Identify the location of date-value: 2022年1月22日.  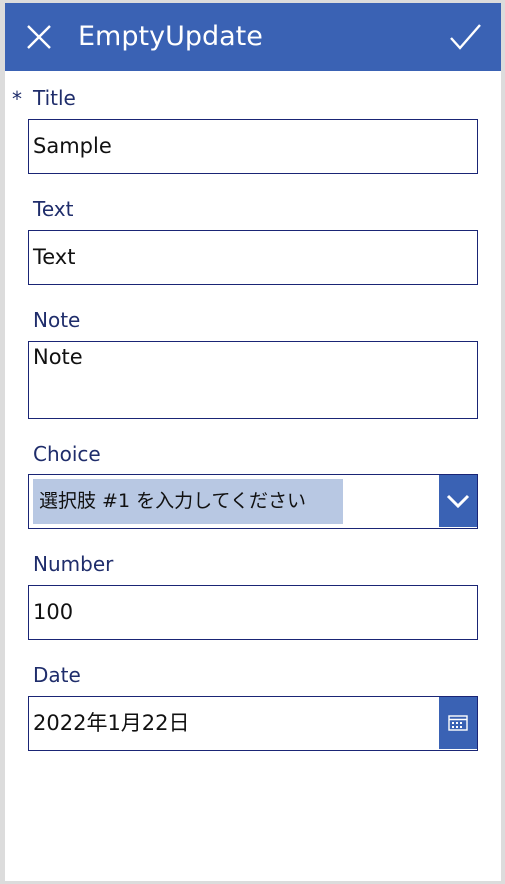
(111, 723).